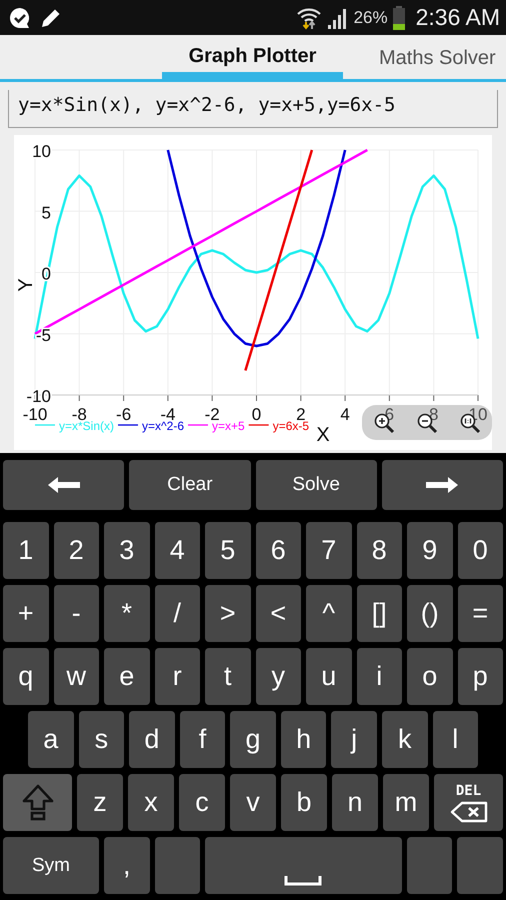 This screenshot has width=506, height=900. What do you see at coordinates (355, 802) in the screenshot?
I see `key: n` at bounding box center [355, 802].